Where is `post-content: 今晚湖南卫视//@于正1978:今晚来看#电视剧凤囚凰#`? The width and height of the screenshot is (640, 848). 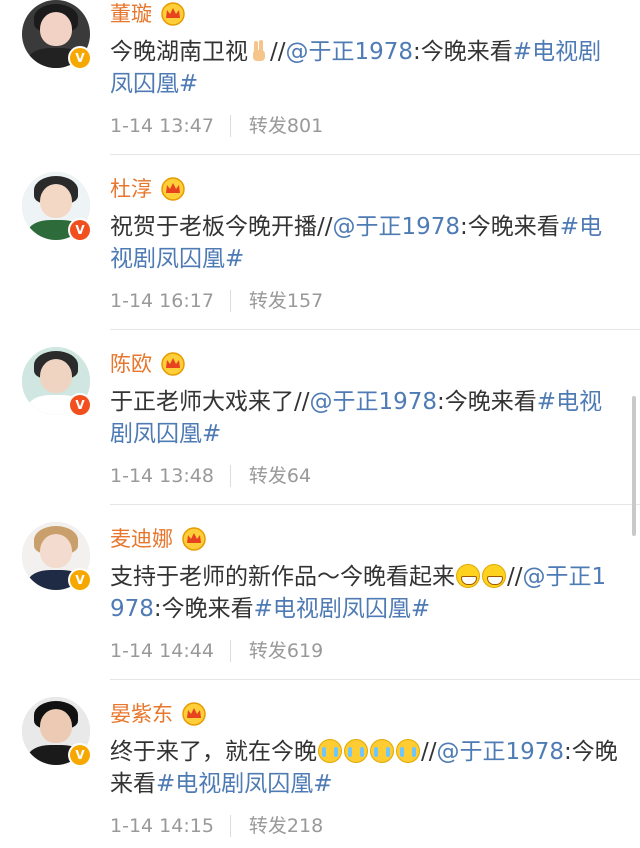
post-content: 今晚湖南卫视//@于正1978:今晚来看#电视剧凤囚凰# is located at coordinates (356, 68).